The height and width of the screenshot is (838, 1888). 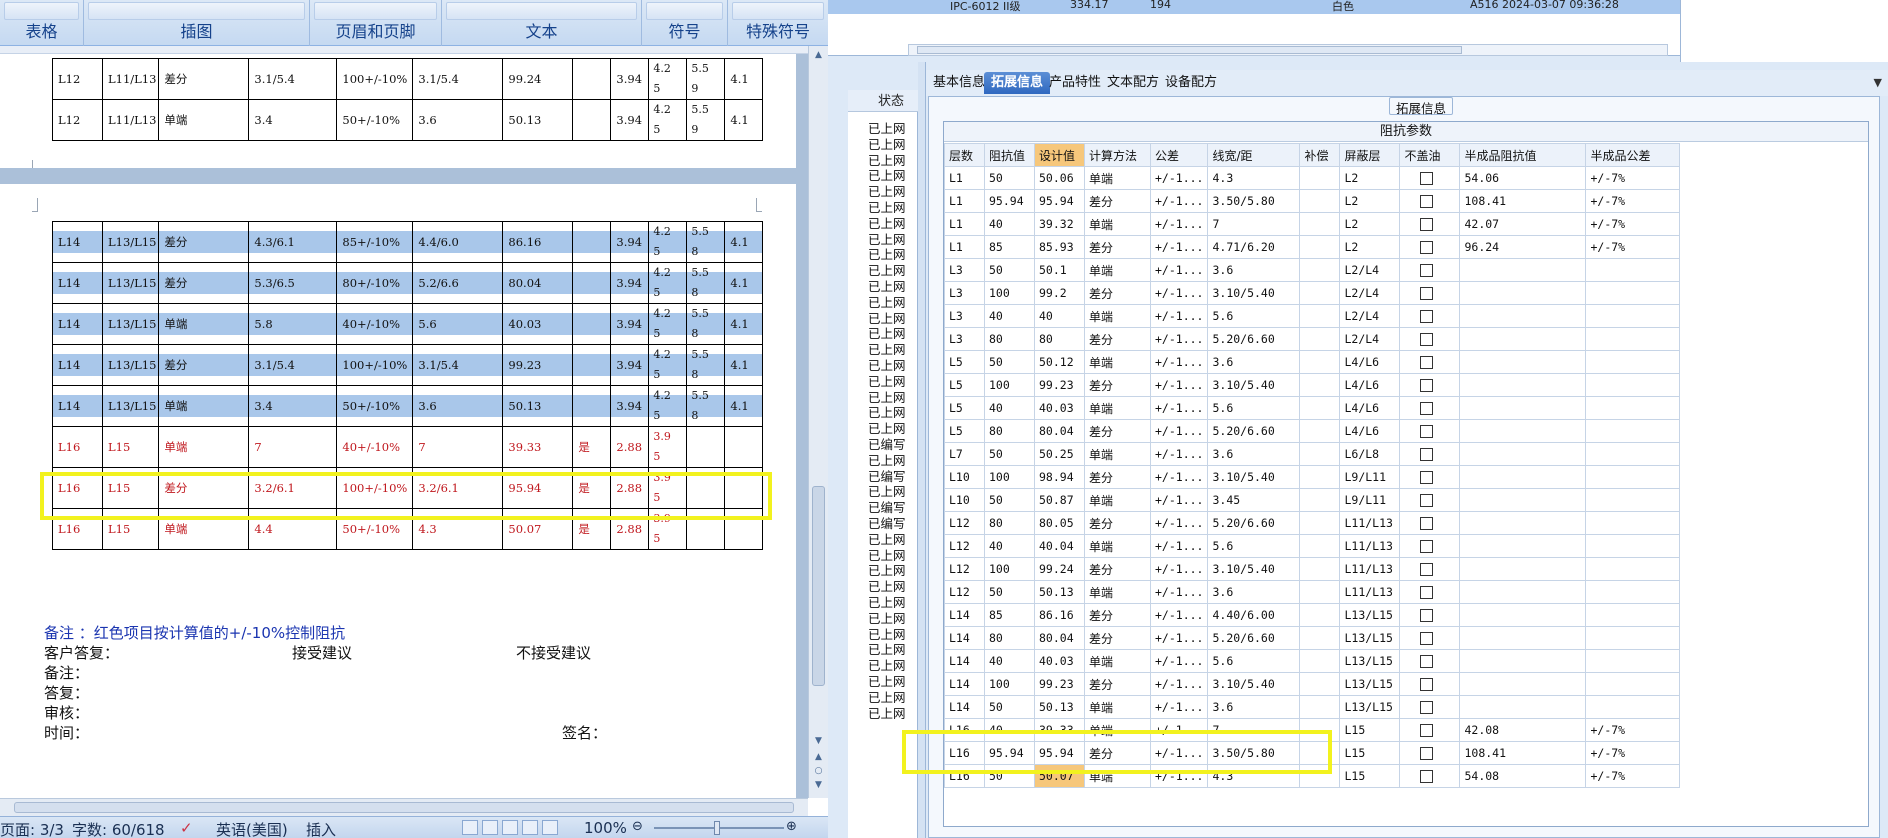 What do you see at coordinates (1370, 155) in the screenshot?
I see `column-header: 屏蔽层` at bounding box center [1370, 155].